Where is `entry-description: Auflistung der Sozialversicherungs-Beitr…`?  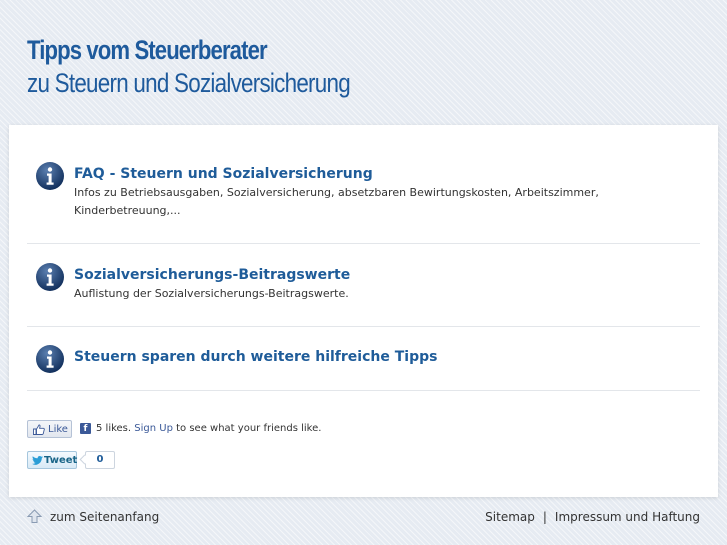
entry-description: Auflistung der Sozialversicherungs-Beitr… is located at coordinates (211, 293).